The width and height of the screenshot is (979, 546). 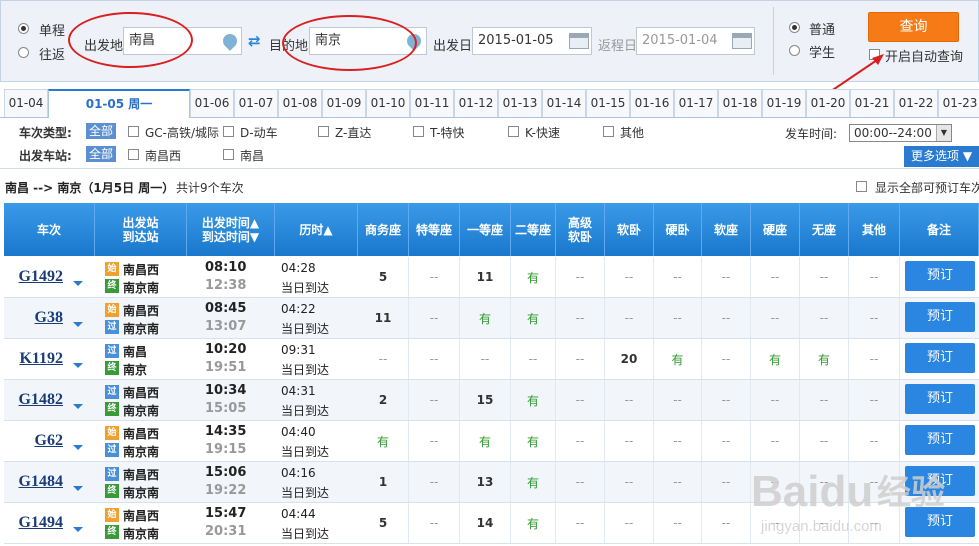 I want to click on train-type-all: 全部, so click(x=101, y=131).